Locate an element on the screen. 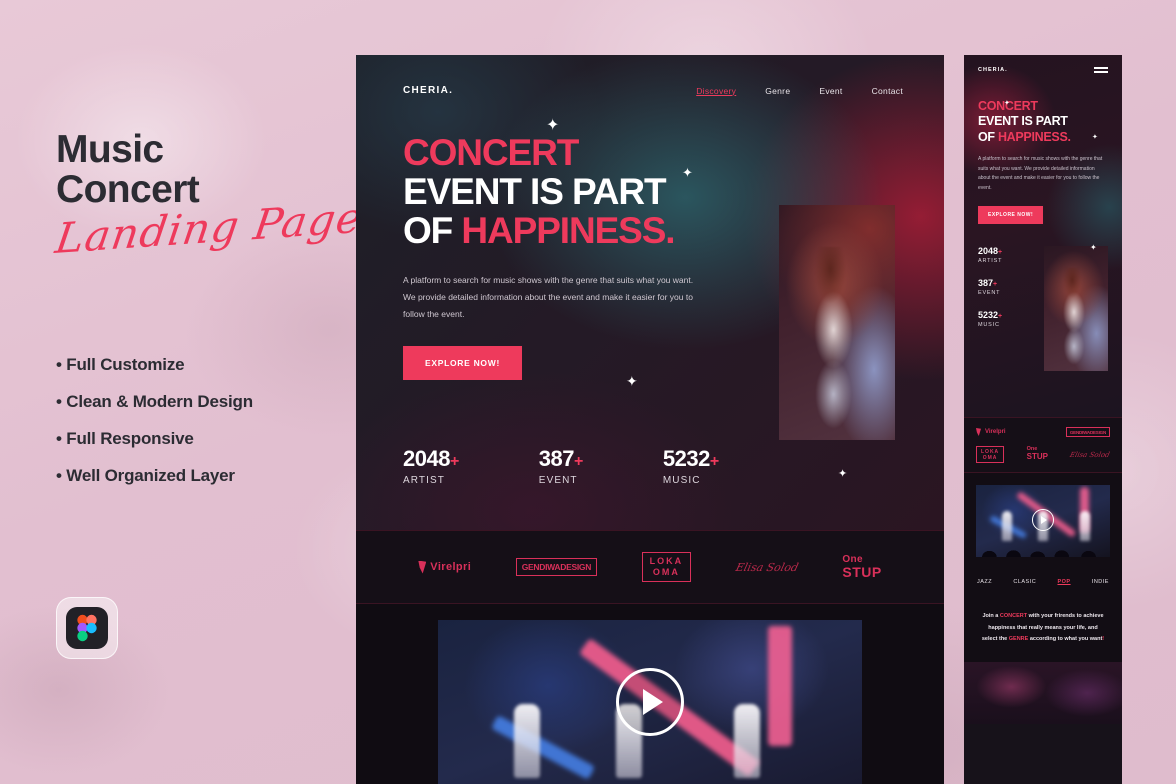 Image resolution: width=1176 pixels, height=784 pixels. stat-number: 2048 is located at coordinates (988, 250).